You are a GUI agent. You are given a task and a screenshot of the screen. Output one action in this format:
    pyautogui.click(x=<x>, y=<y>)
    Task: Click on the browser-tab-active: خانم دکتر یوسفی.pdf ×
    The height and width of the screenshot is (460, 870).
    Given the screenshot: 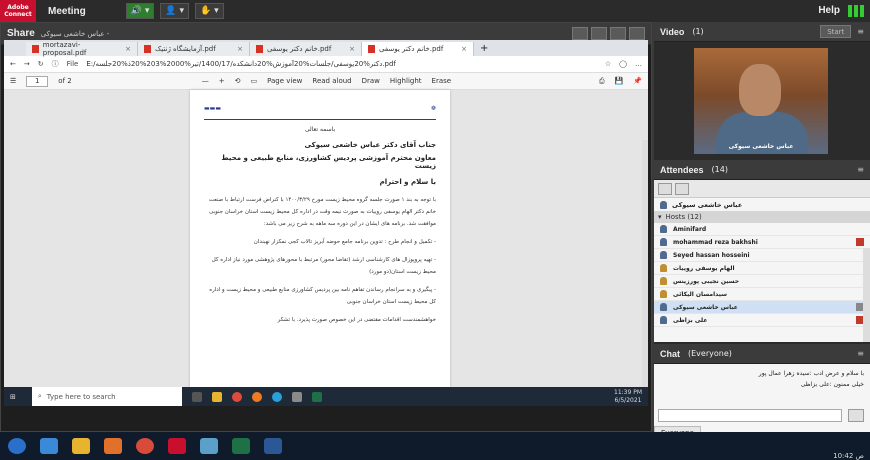 What is the action you would take?
    pyautogui.click(x=418, y=49)
    